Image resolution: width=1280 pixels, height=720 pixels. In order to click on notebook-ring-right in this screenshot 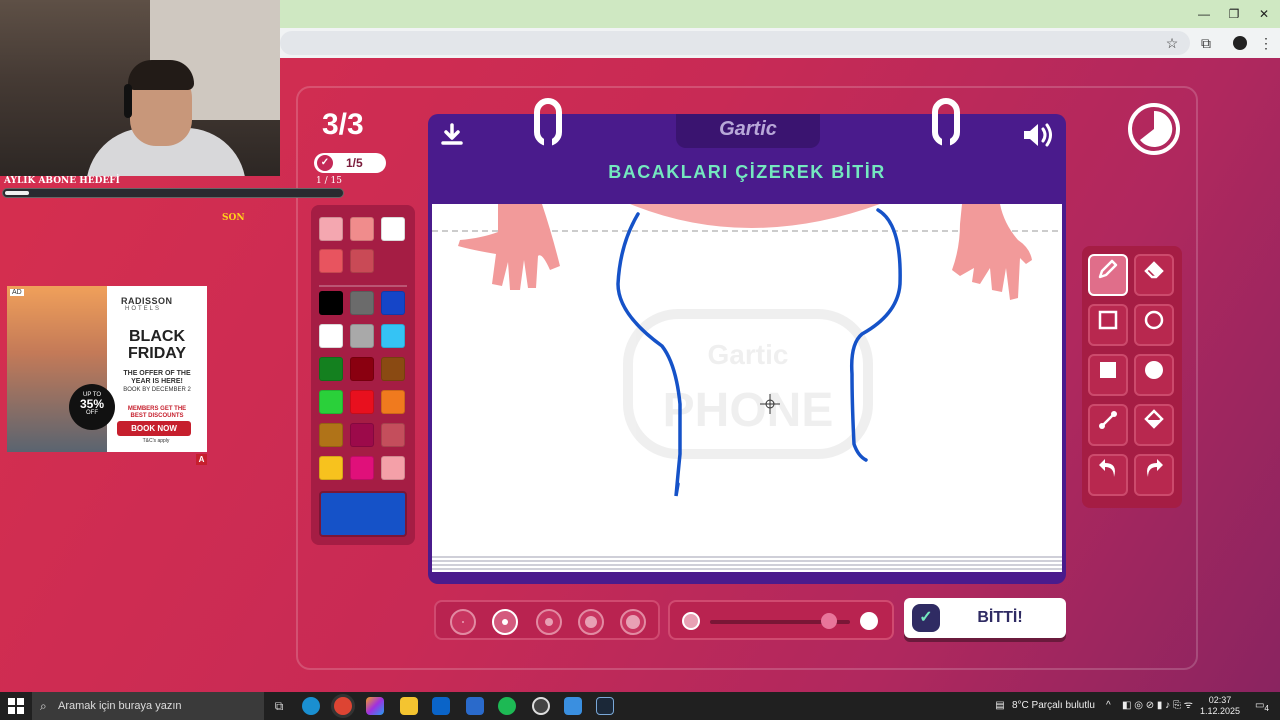, I will do `click(946, 122)`.